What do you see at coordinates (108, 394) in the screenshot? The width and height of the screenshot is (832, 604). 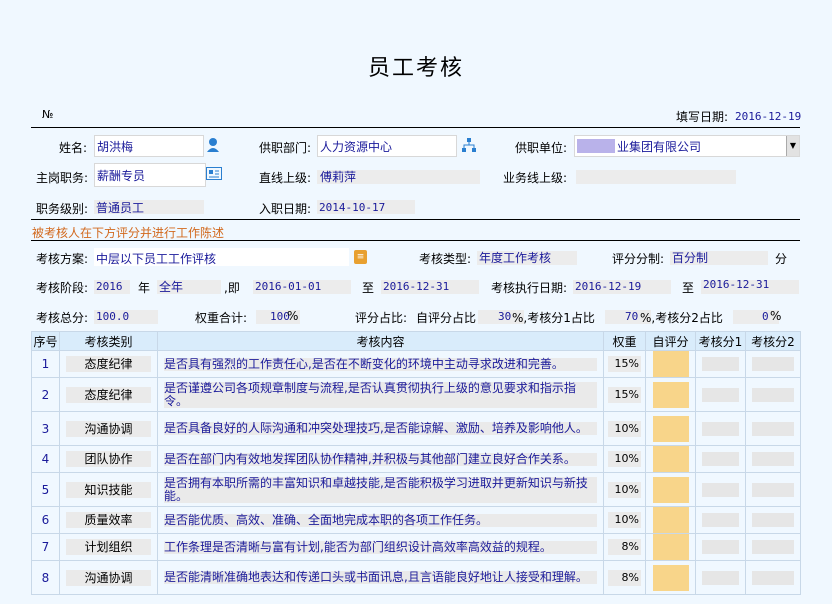 I see `row-category-cell: 态度纪律` at bounding box center [108, 394].